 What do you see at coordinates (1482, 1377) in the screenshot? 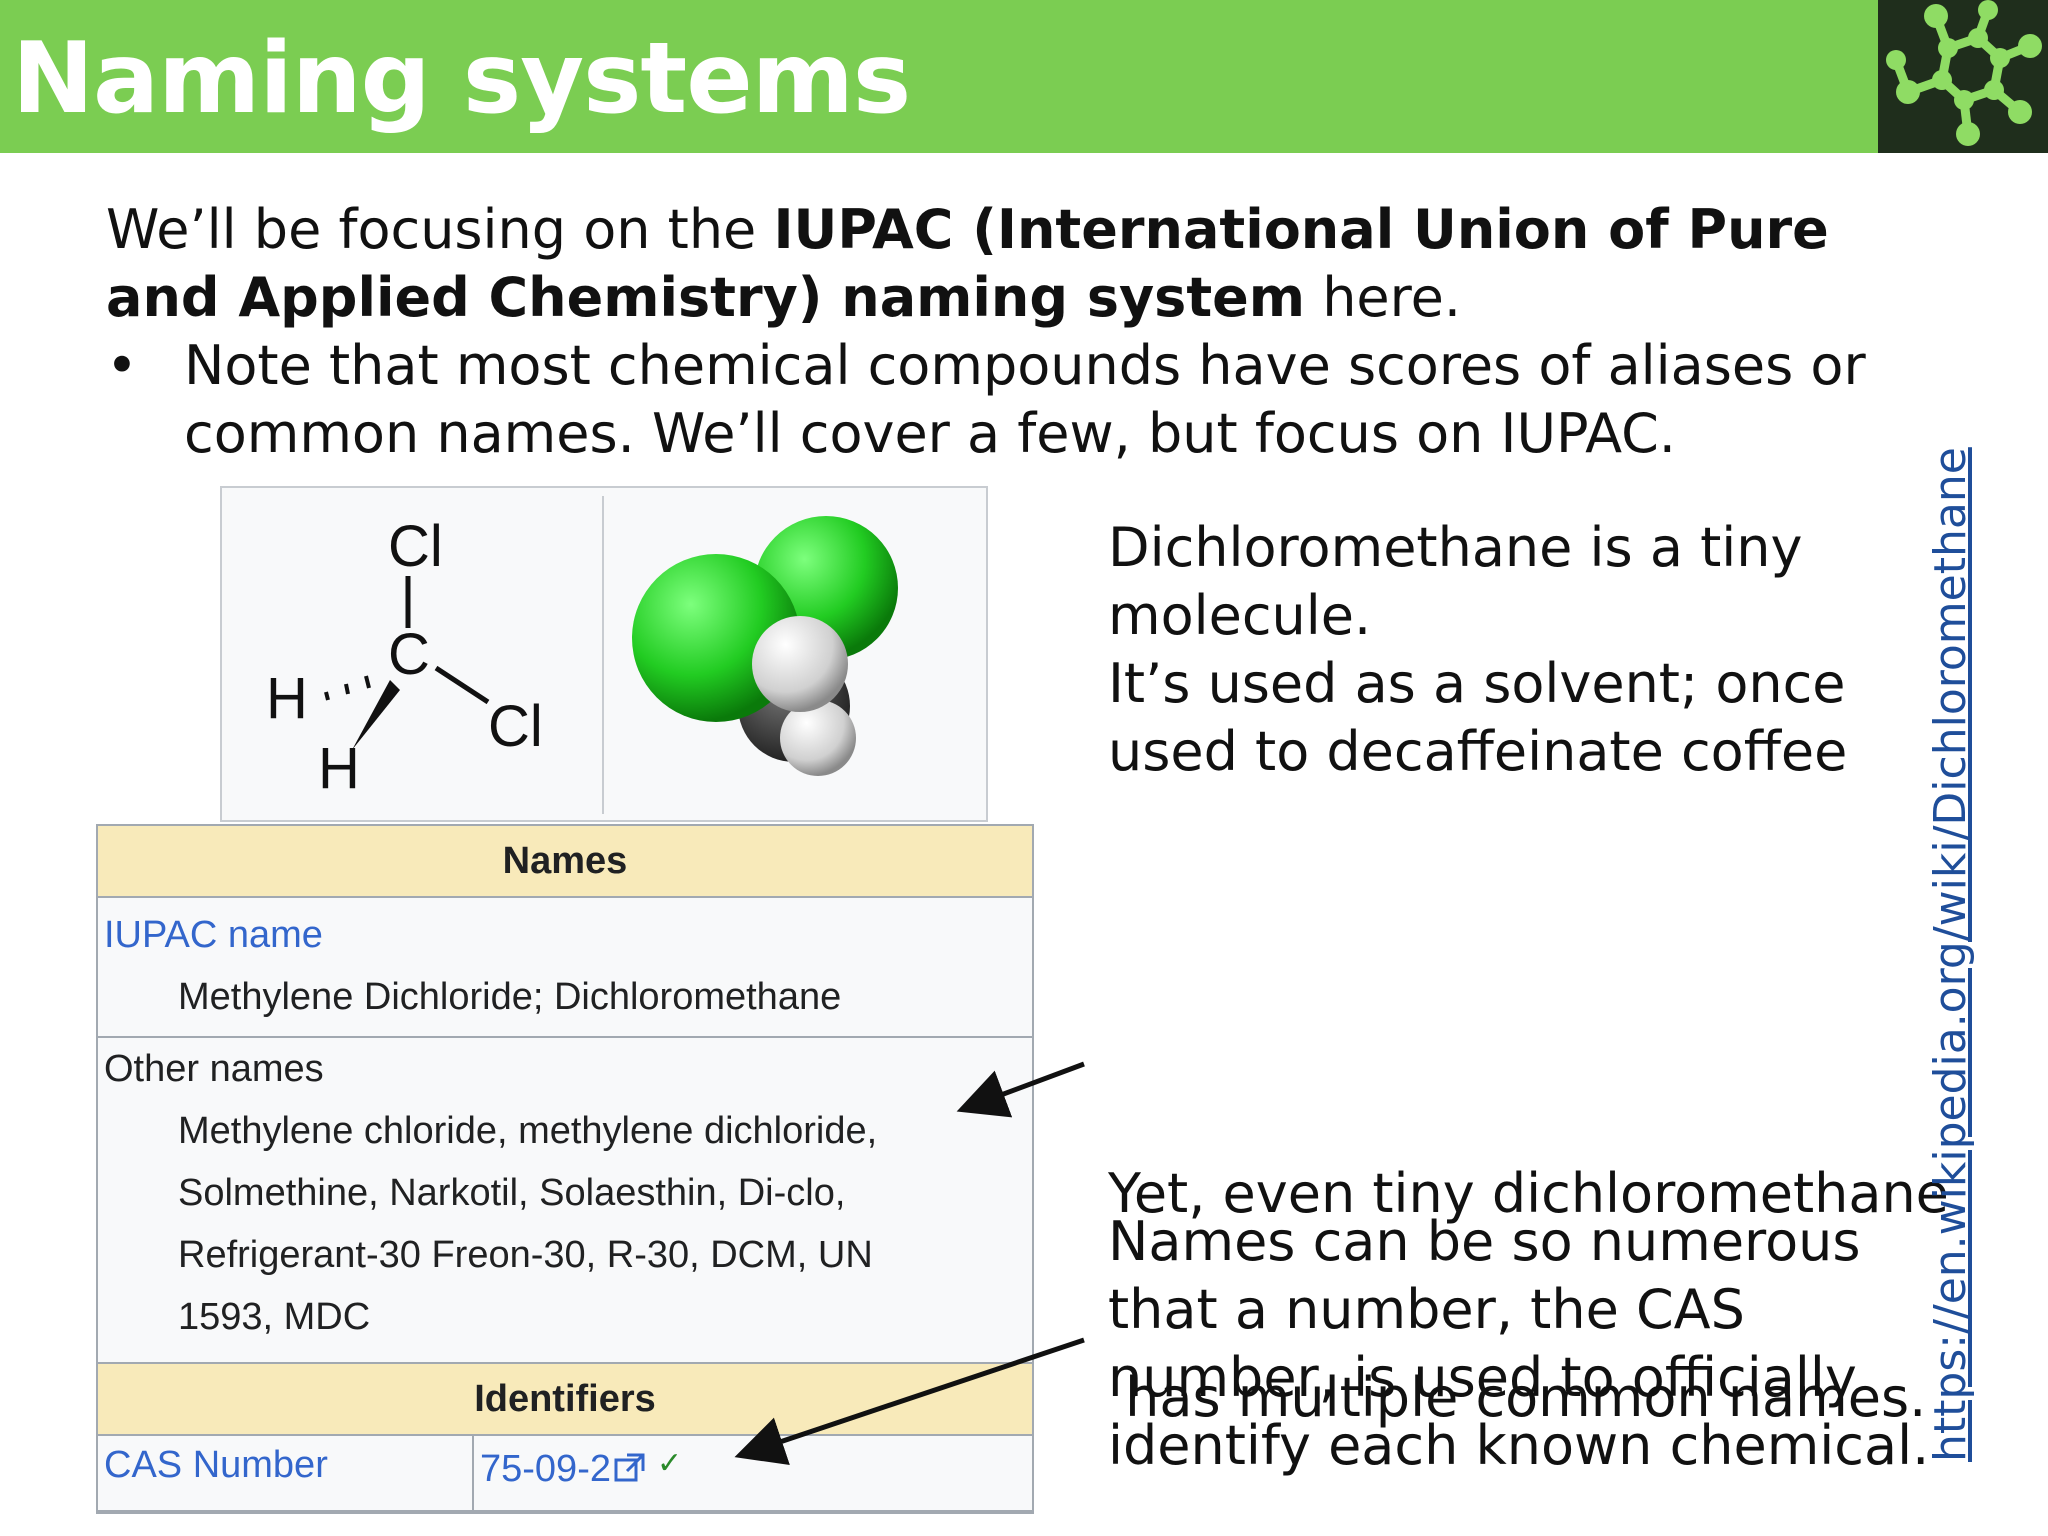
I see `cas-note-line: number, is used to officially` at bounding box center [1482, 1377].